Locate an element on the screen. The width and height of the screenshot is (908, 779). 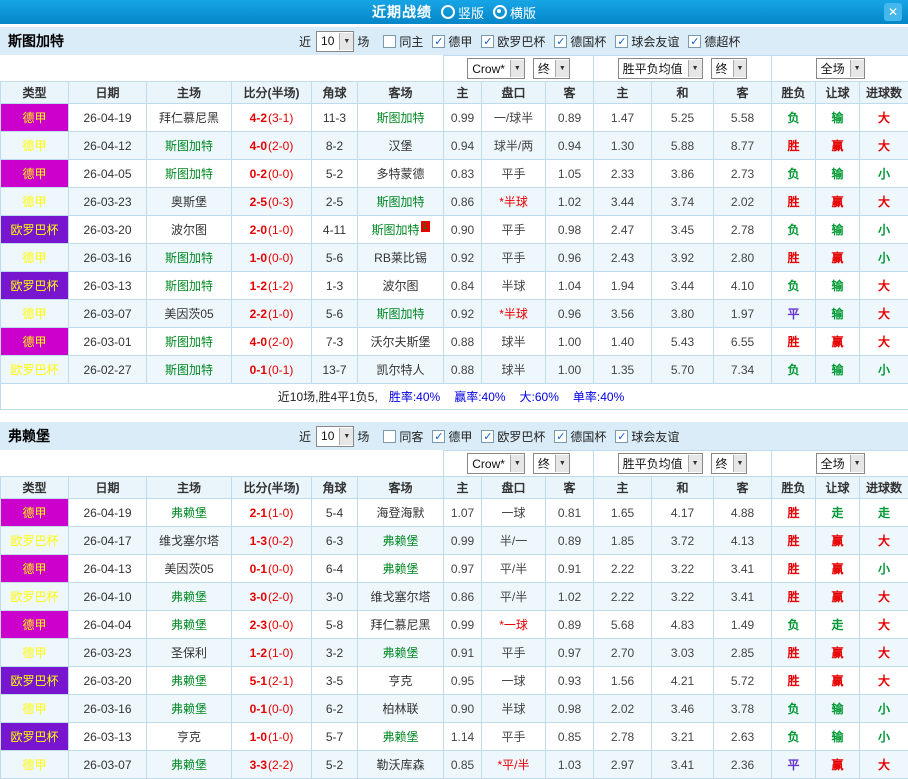
euro-home-odds-cell: 1.47 is located at coordinates (623, 118).